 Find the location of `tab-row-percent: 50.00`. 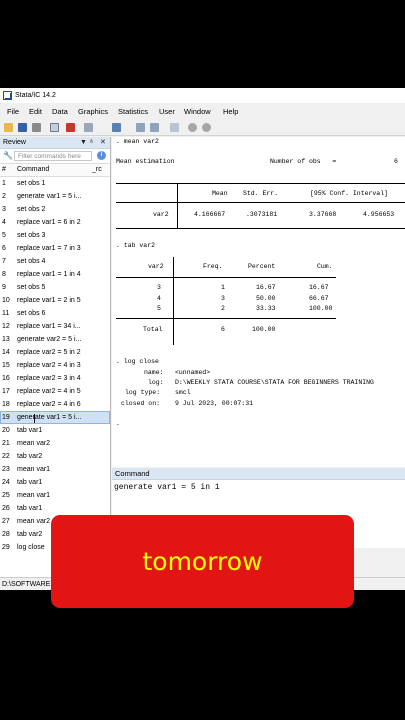

tab-row-percent: 50.00 is located at coordinates (266, 298).